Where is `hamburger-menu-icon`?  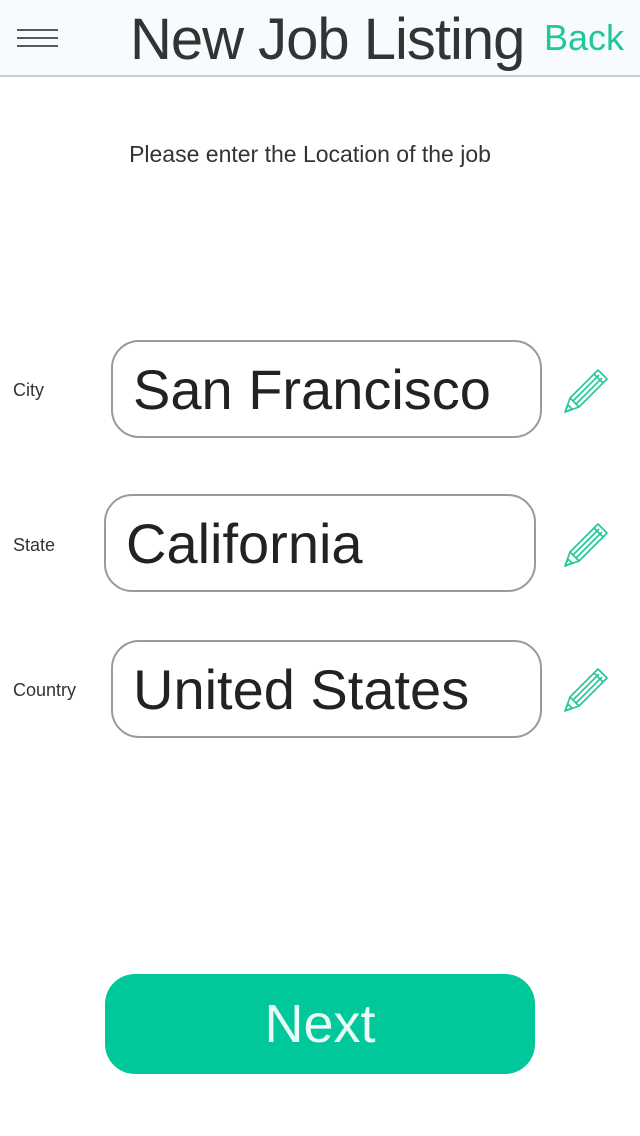
hamburger-menu-icon is located at coordinates (37, 39).